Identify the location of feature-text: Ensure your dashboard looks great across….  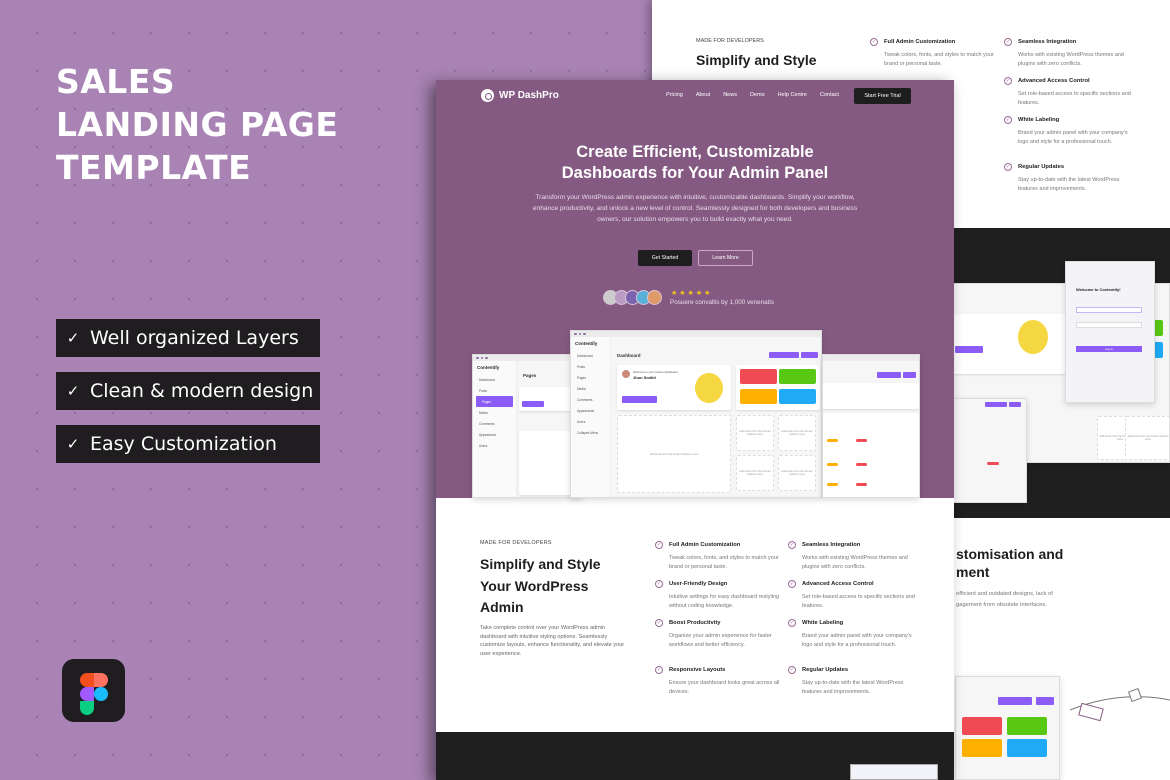
(724, 687).